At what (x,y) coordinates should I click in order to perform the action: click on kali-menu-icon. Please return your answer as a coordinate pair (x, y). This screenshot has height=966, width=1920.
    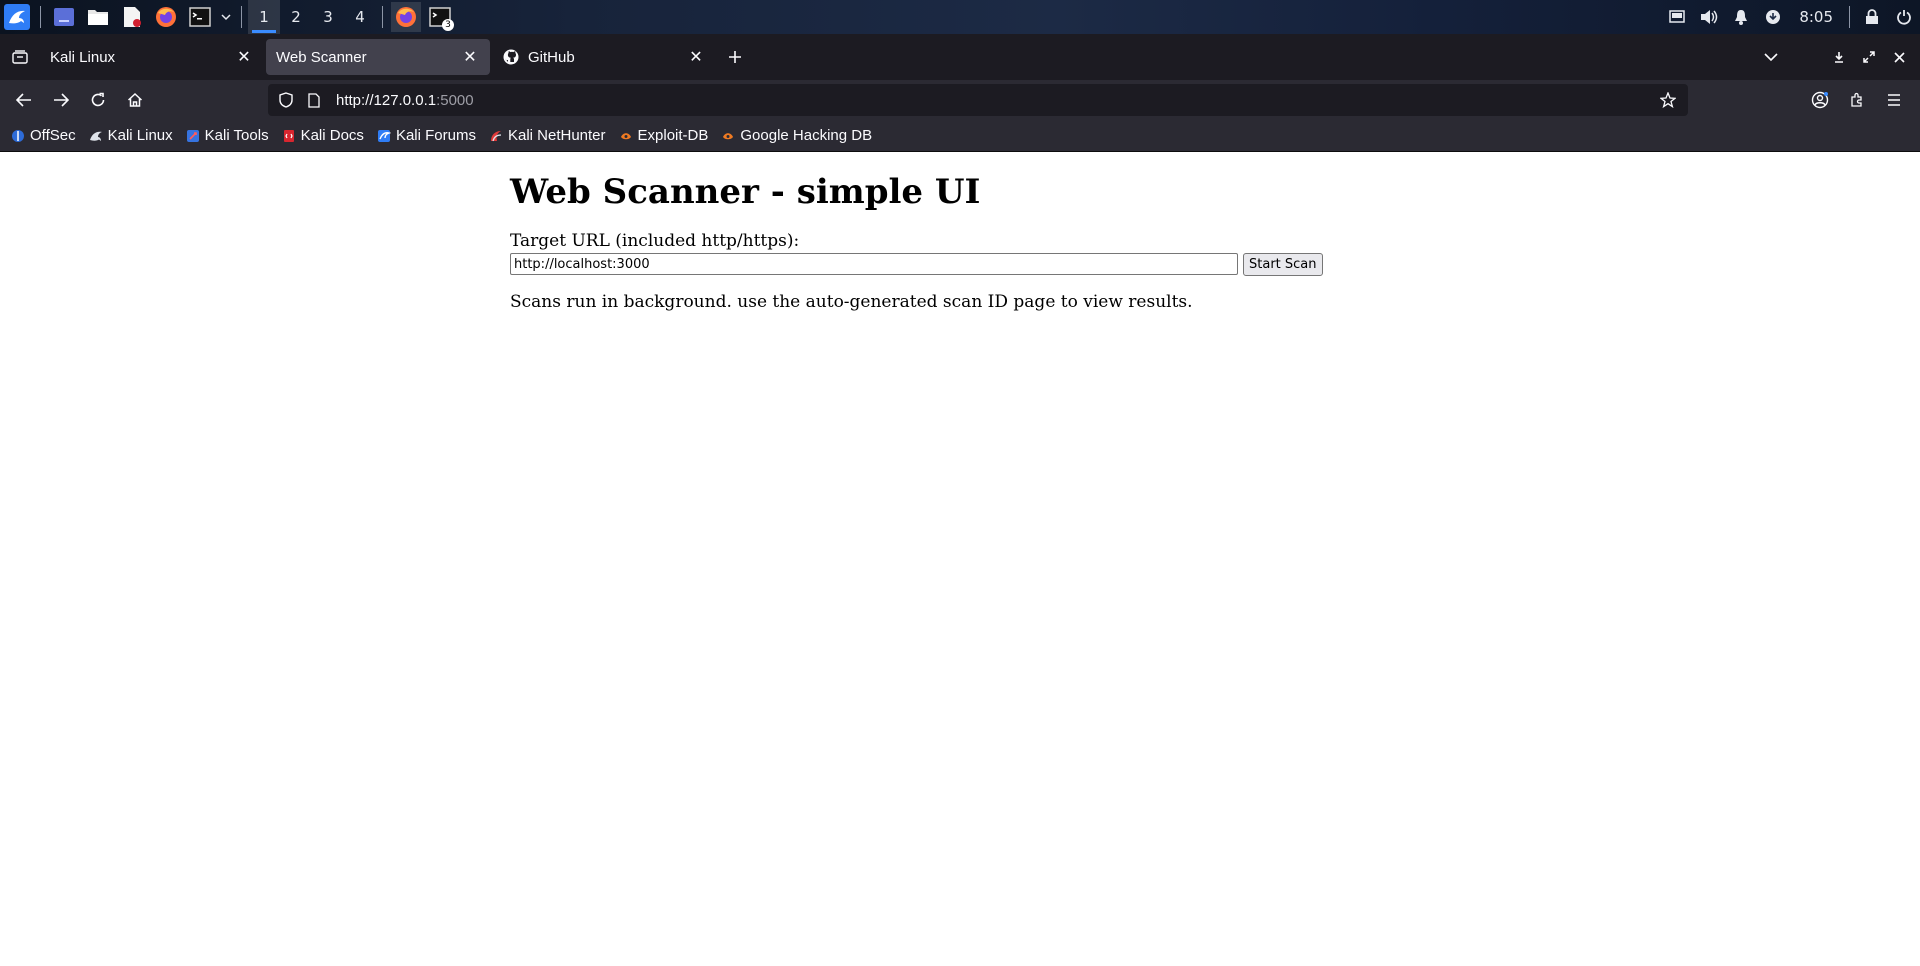
    Looking at the image, I should click on (17, 17).